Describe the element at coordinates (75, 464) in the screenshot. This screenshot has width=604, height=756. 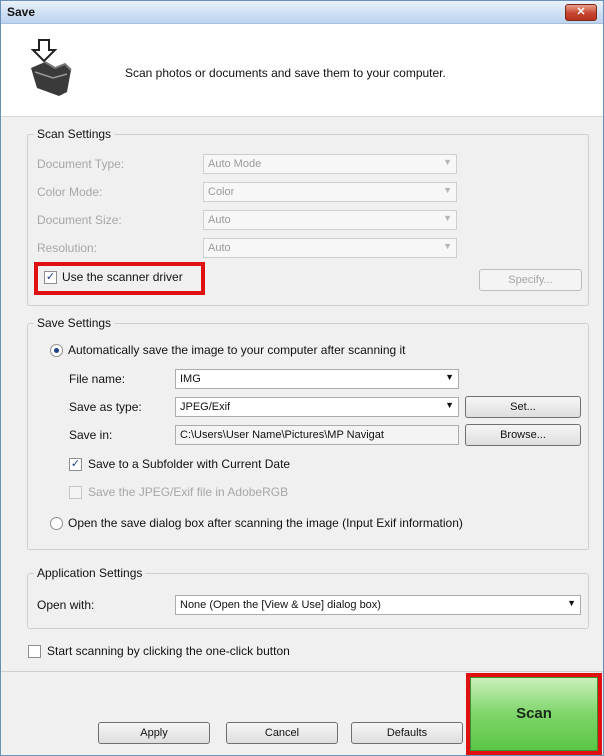
I see `subfolder-checkbox: ✓` at that location.